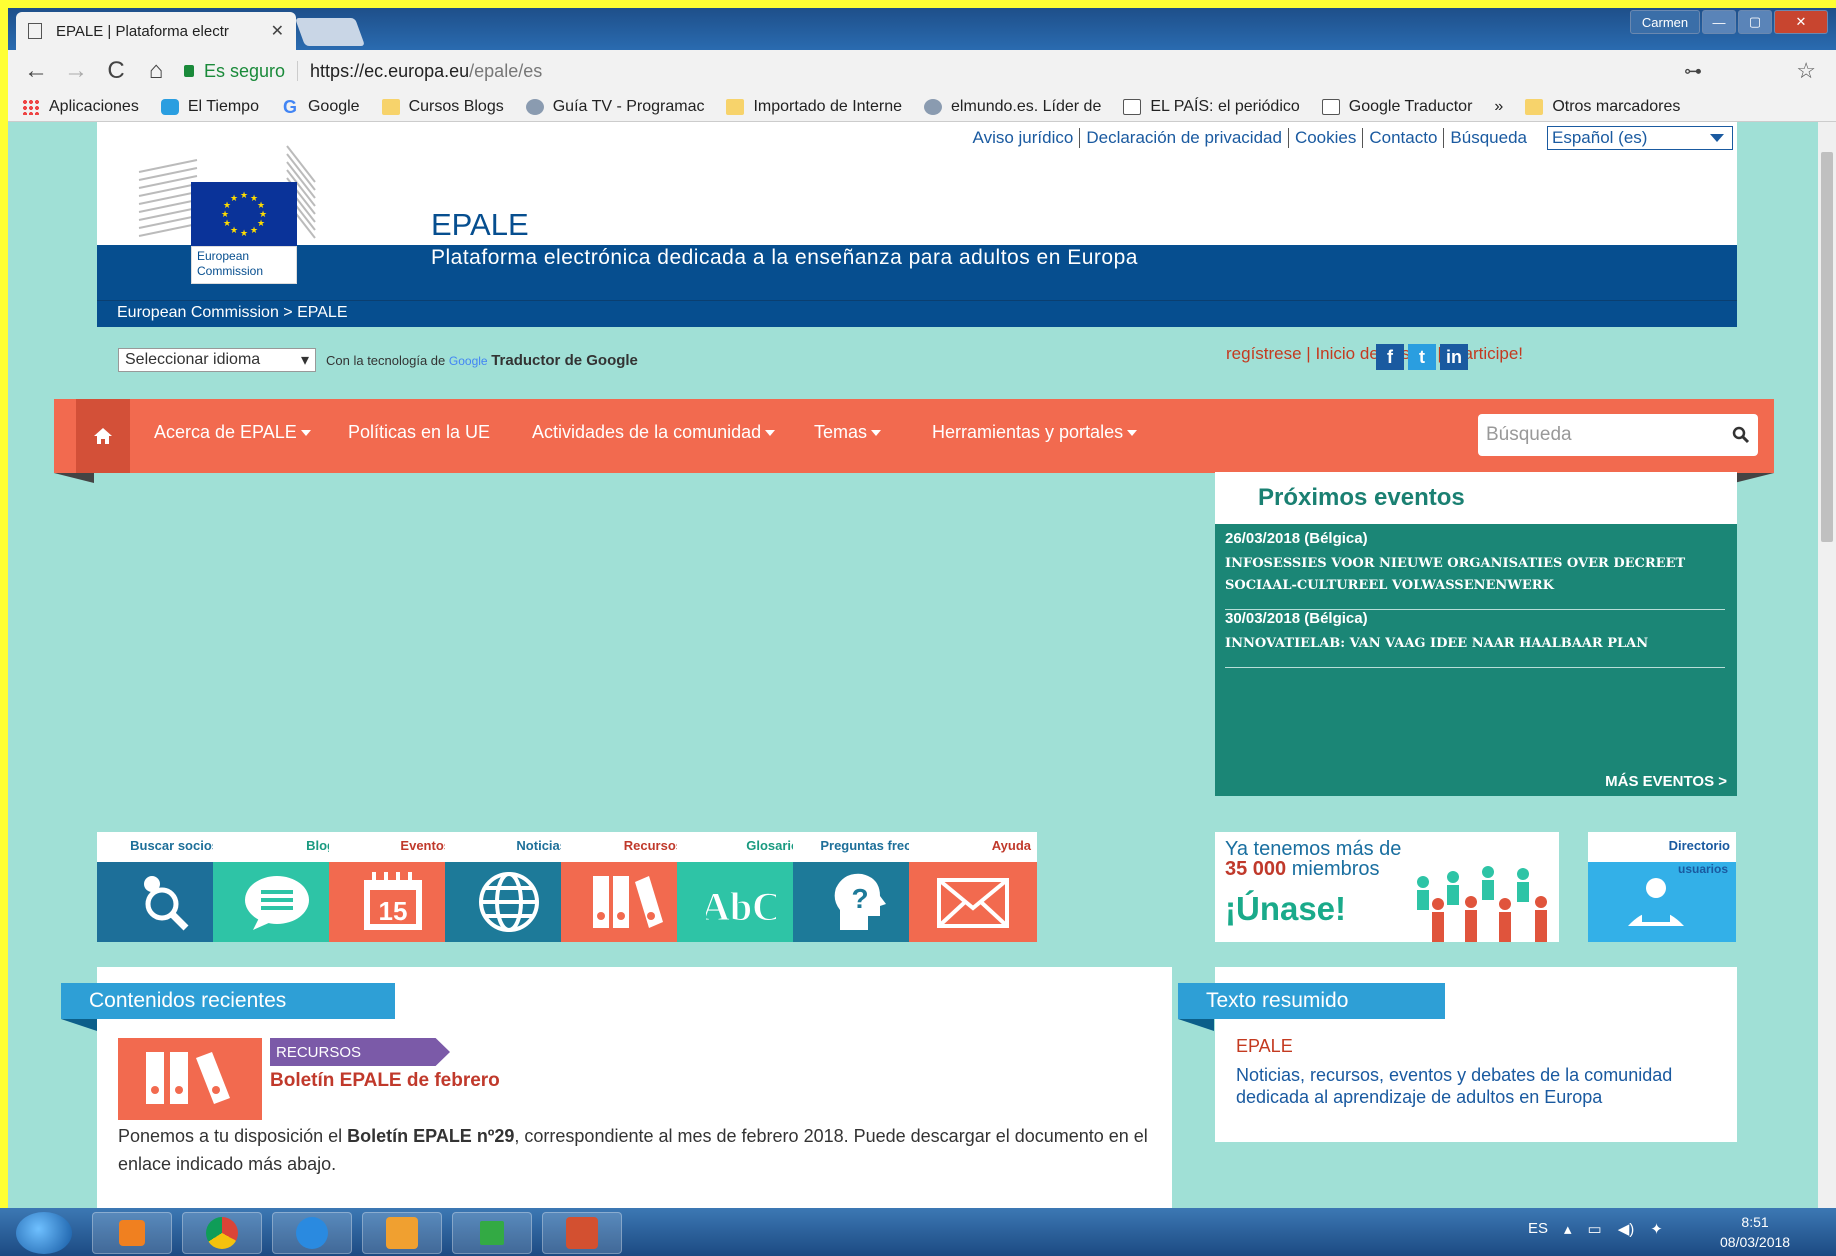 Image resolution: width=1836 pixels, height=1256 pixels. Describe the element at coordinates (1390, 357) in the screenshot. I see `facebook-icon: f` at that location.